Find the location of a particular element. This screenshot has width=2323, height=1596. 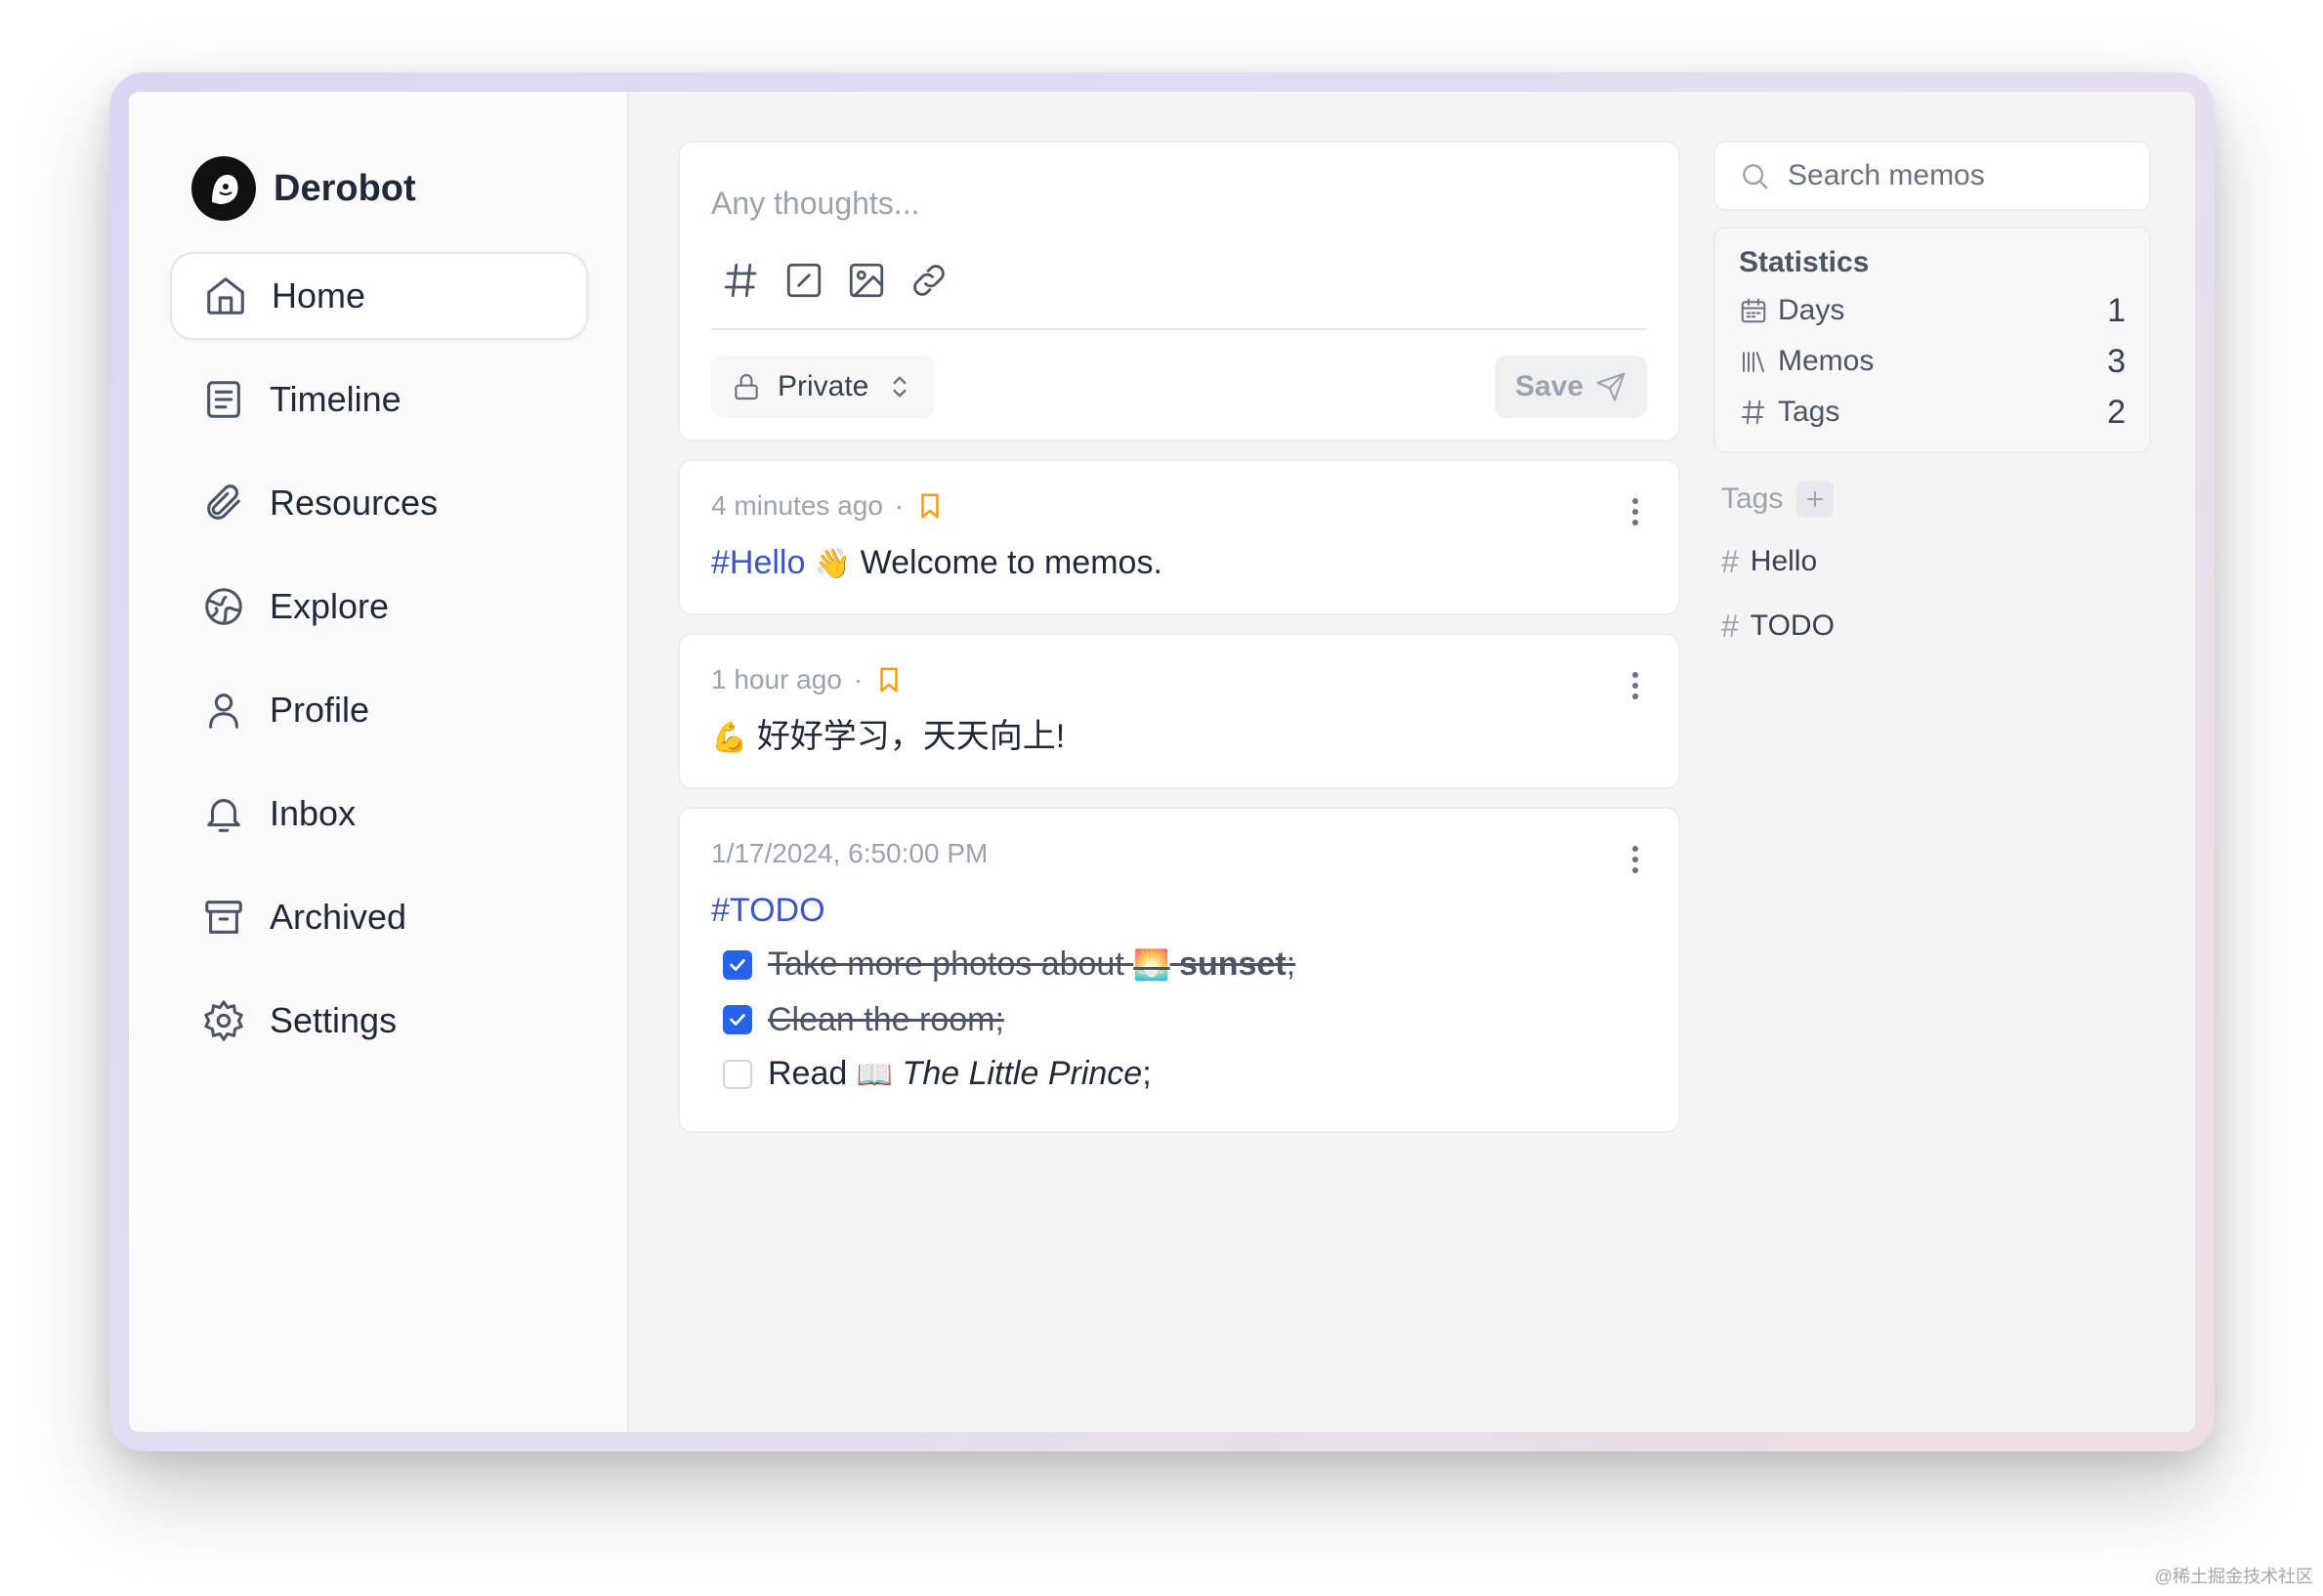

stat-row-days: Days 1 is located at coordinates (1932, 310).